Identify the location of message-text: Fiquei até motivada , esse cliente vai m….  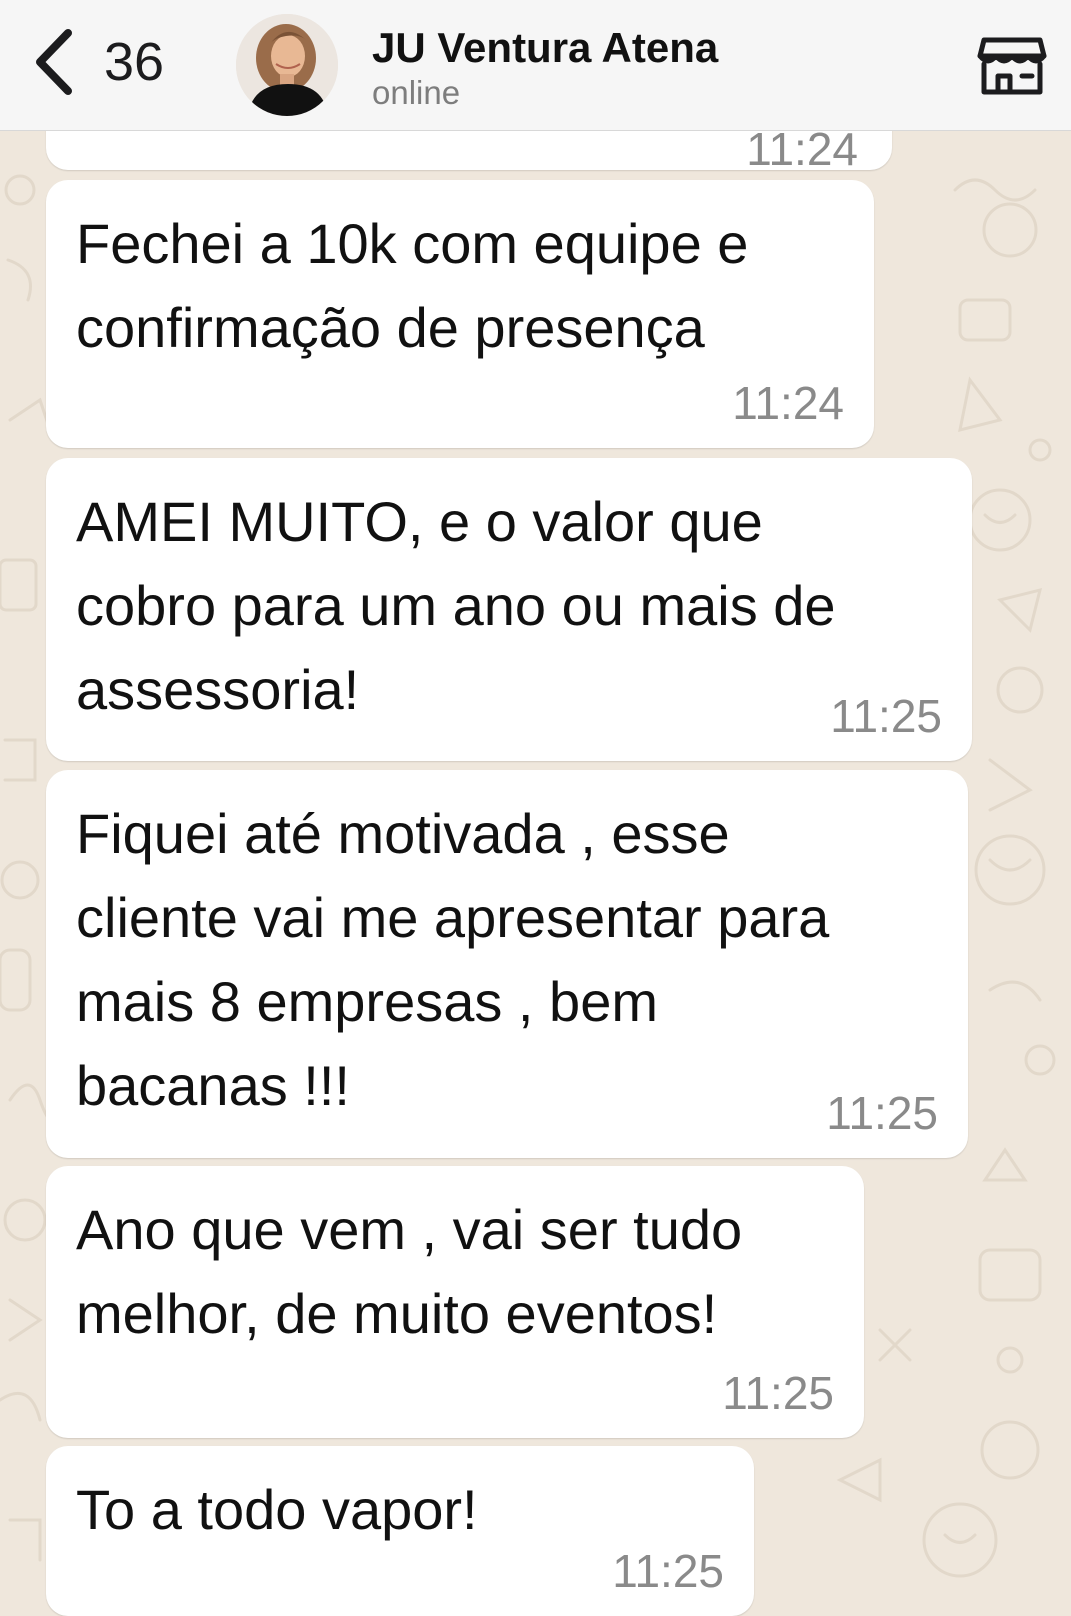
(453, 959).